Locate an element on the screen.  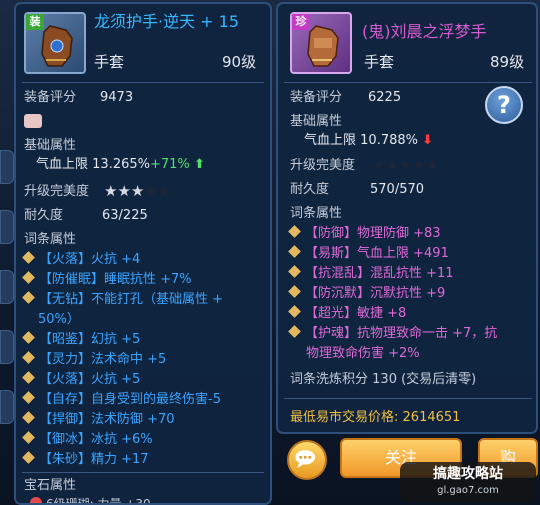
watermark: 搞趣攻略站 gl.gao7.com is located at coordinates (468, 482).